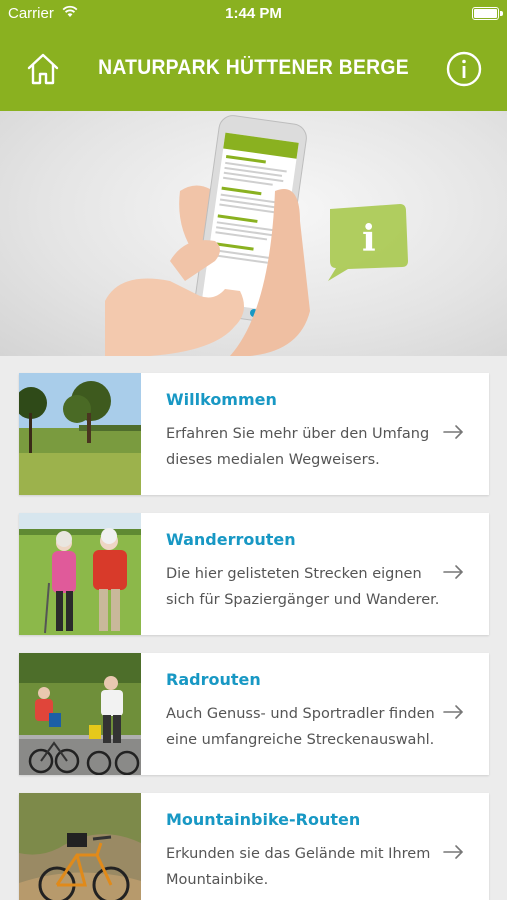 This screenshot has width=507, height=900. I want to click on battery-icon, so click(487, 13).